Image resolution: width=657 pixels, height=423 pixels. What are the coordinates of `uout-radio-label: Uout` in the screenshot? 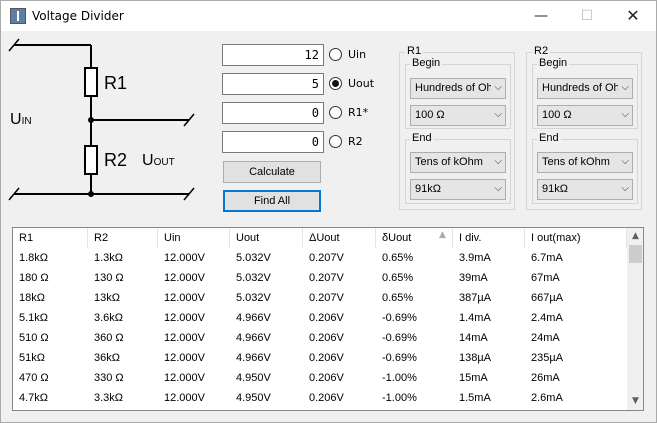 It's located at (361, 83).